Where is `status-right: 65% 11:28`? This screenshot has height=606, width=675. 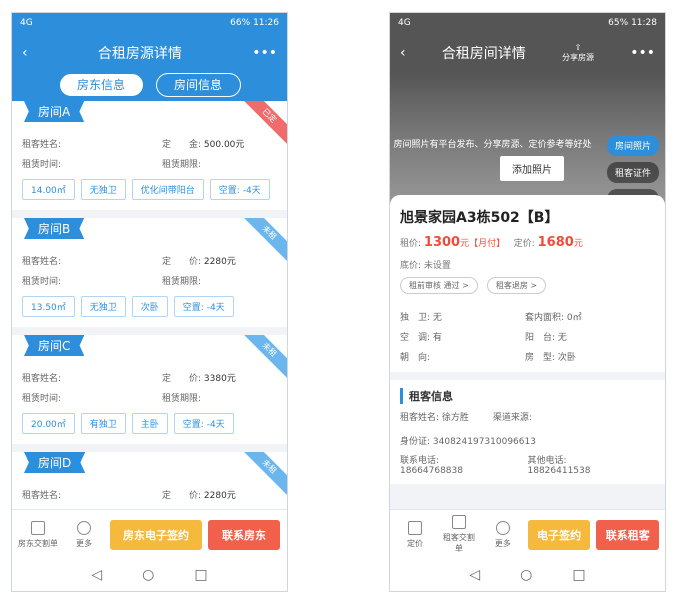
status-right: 65% 11:28 is located at coordinates (632, 23).